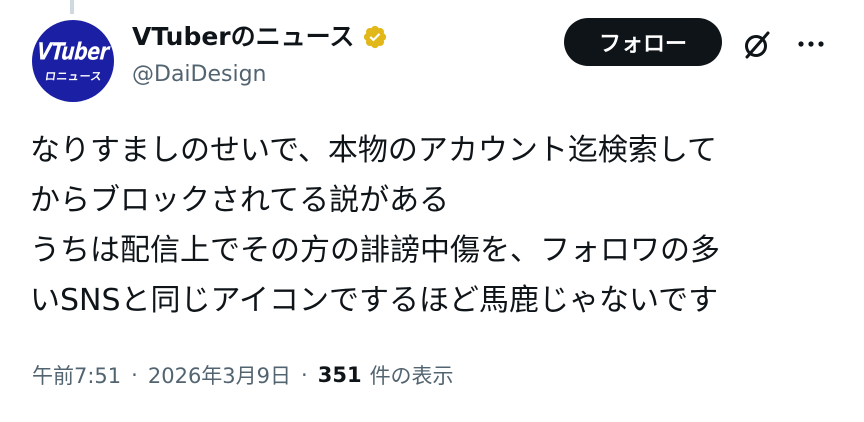 This screenshot has height=422, width=864. I want to click on follow-button: フォロー, so click(643, 42).